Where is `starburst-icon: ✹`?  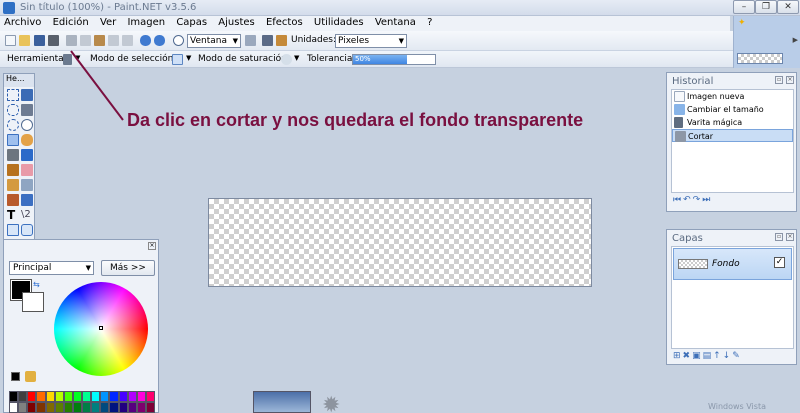
starburst-icon: ✹ is located at coordinates (331, 403).